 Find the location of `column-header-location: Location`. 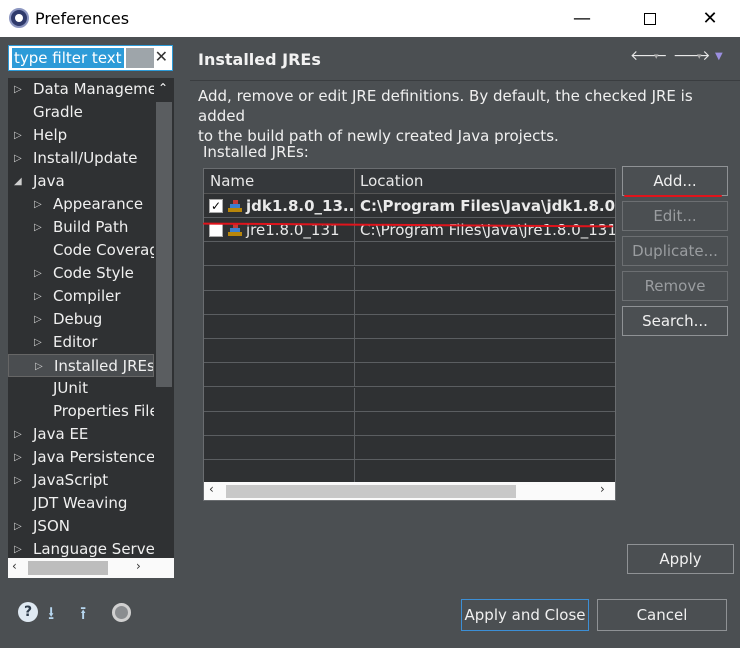

column-header-location: Location is located at coordinates (485, 181).